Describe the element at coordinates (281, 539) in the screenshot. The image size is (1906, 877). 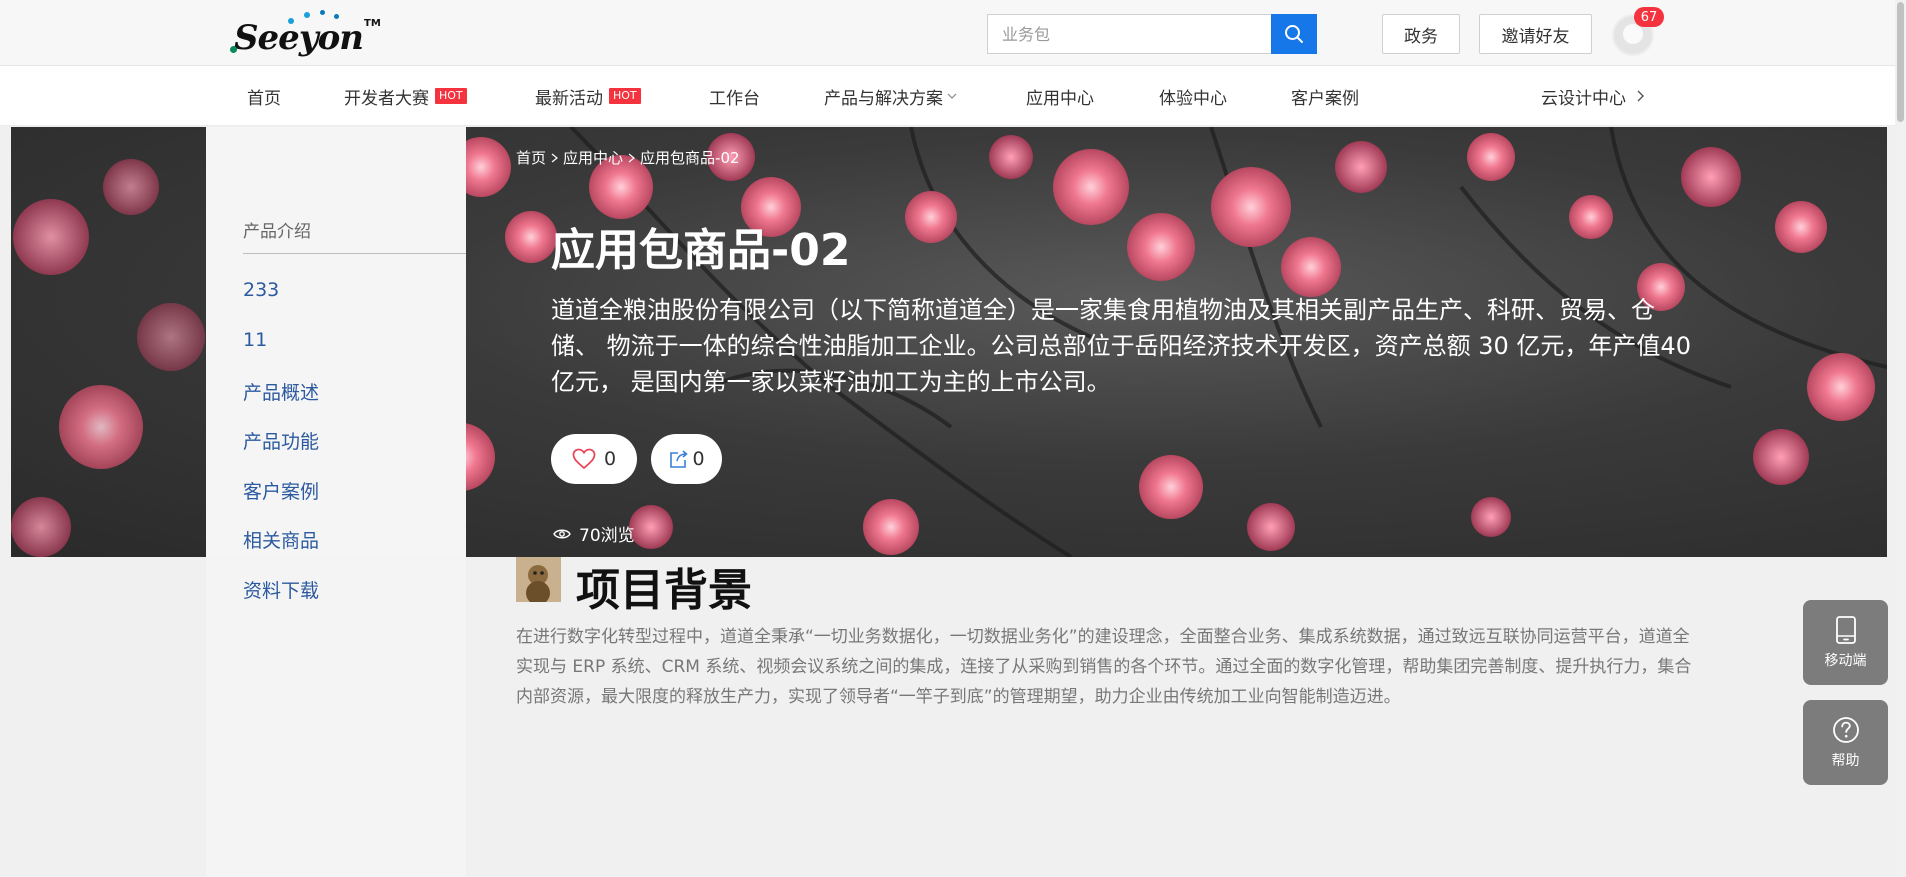
I see `sidebar-item-related-products: 相关商品` at that location.